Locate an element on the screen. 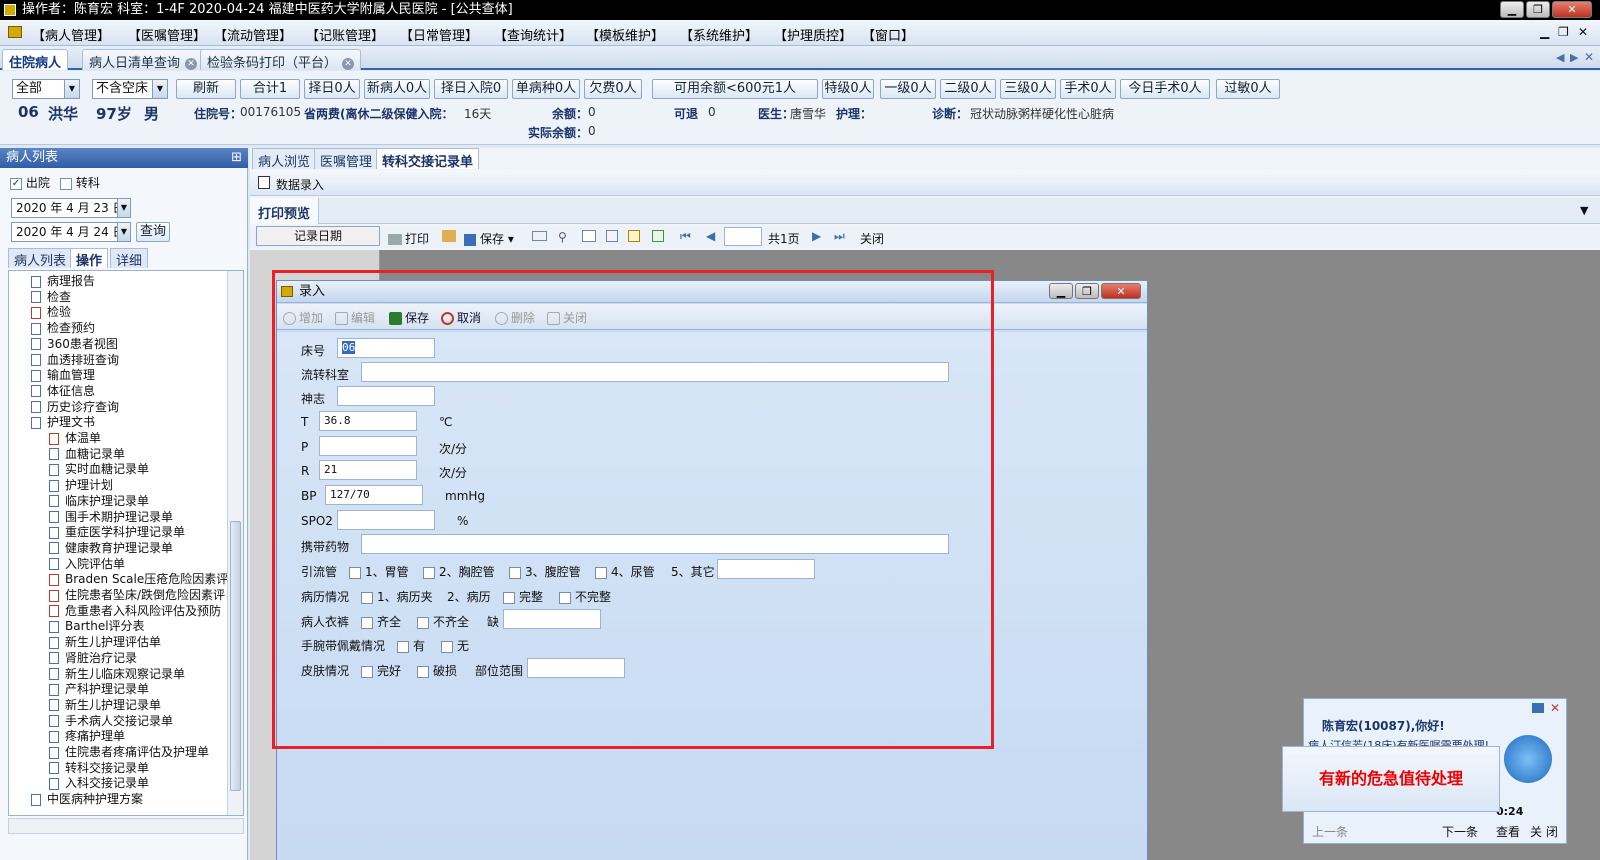  today-surgery-button: 今日手术0人 is located at coordinates (1165, 89).